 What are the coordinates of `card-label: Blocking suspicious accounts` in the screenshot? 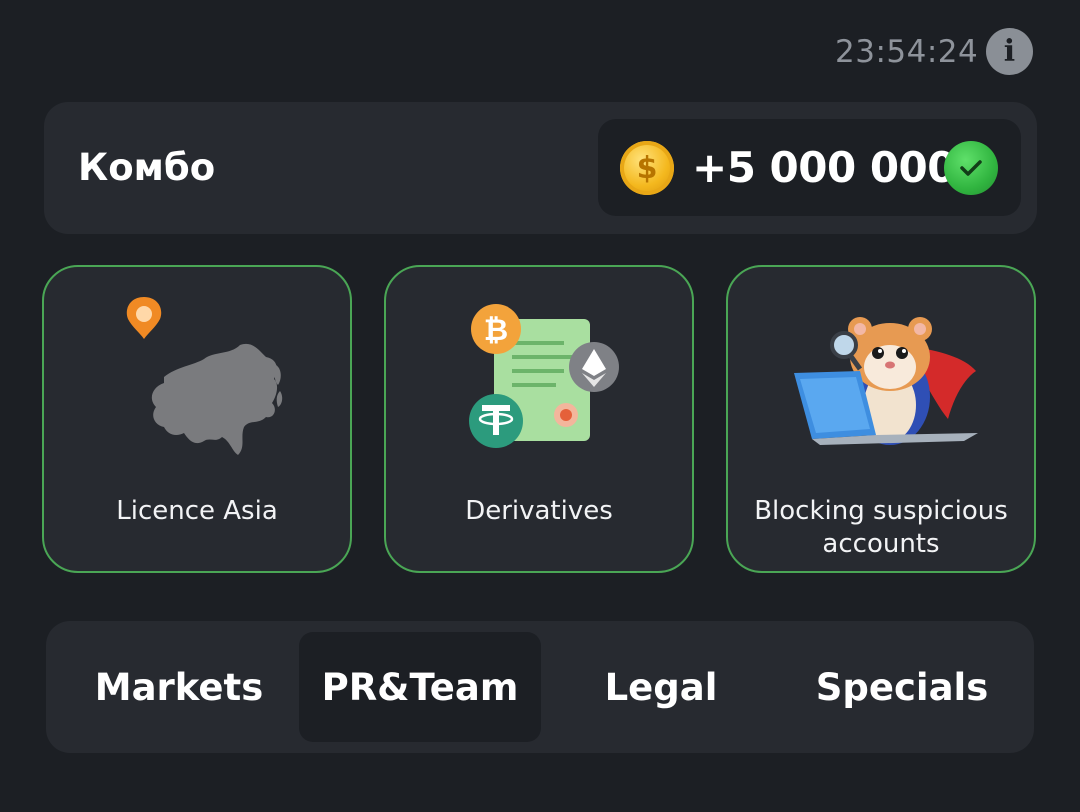 It's located at (881, 527).